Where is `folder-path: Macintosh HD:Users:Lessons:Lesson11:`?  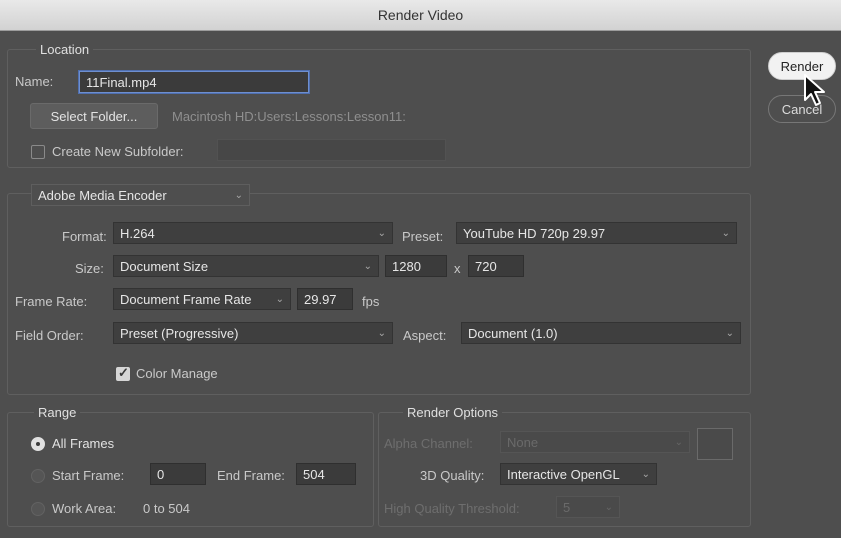
folder-path: Macintosh HD:Users:Lessons:Lesson11: is located at coordinates (289, 116).